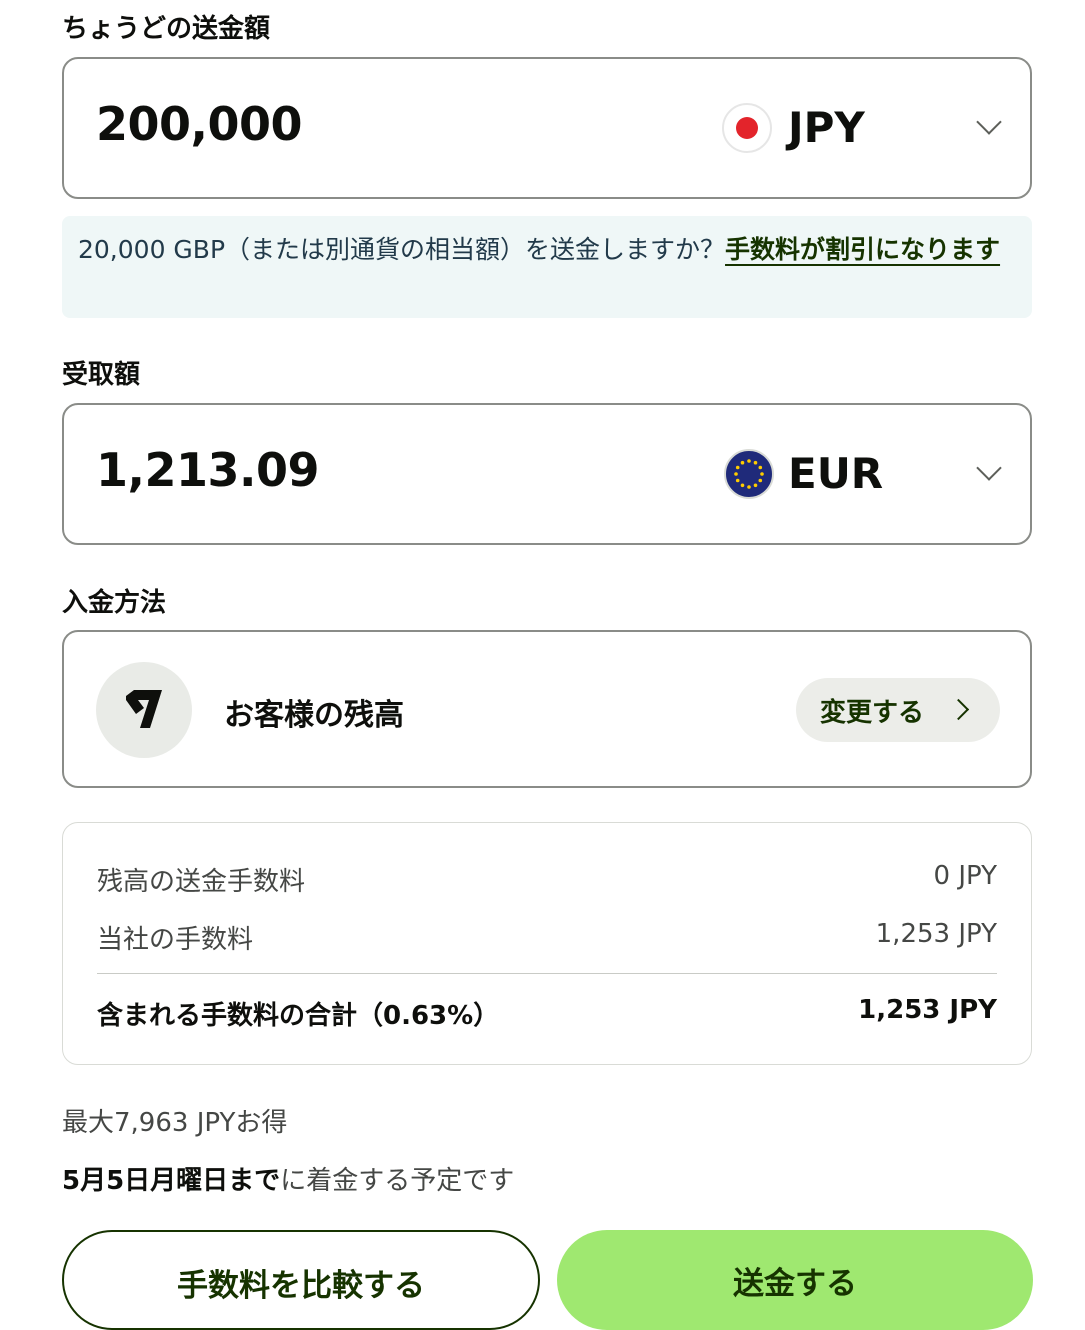  I want to click on fee-row-value: 0 JPY, so click(965, 876).